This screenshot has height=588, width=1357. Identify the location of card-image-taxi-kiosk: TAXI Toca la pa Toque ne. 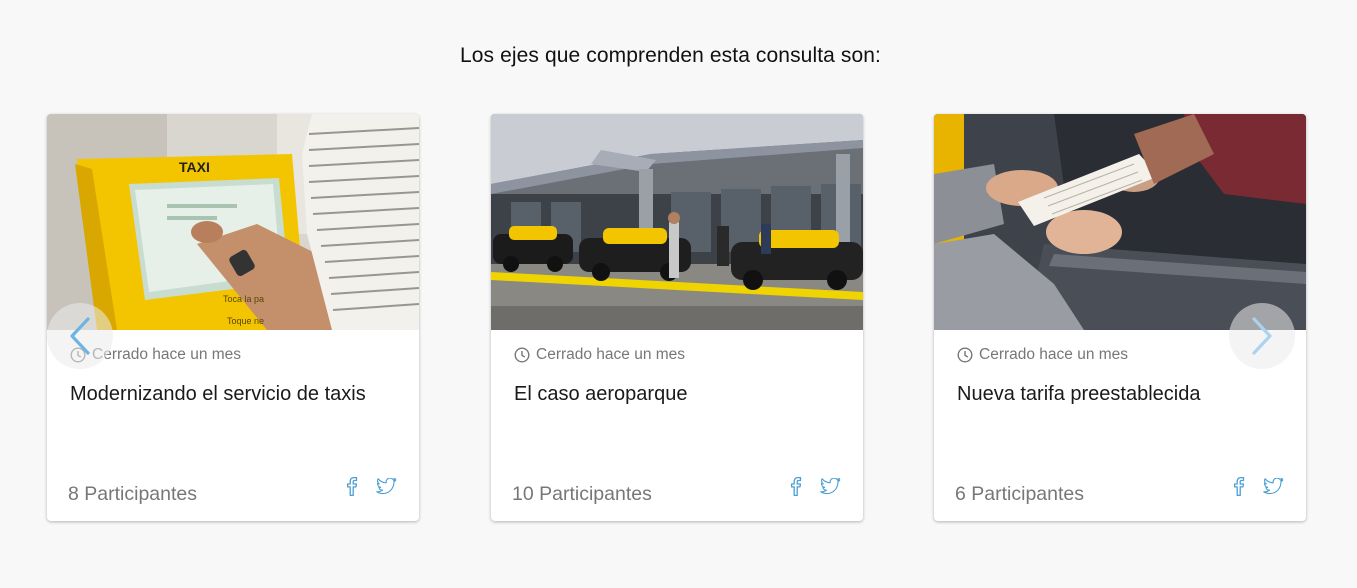
(233, 222).